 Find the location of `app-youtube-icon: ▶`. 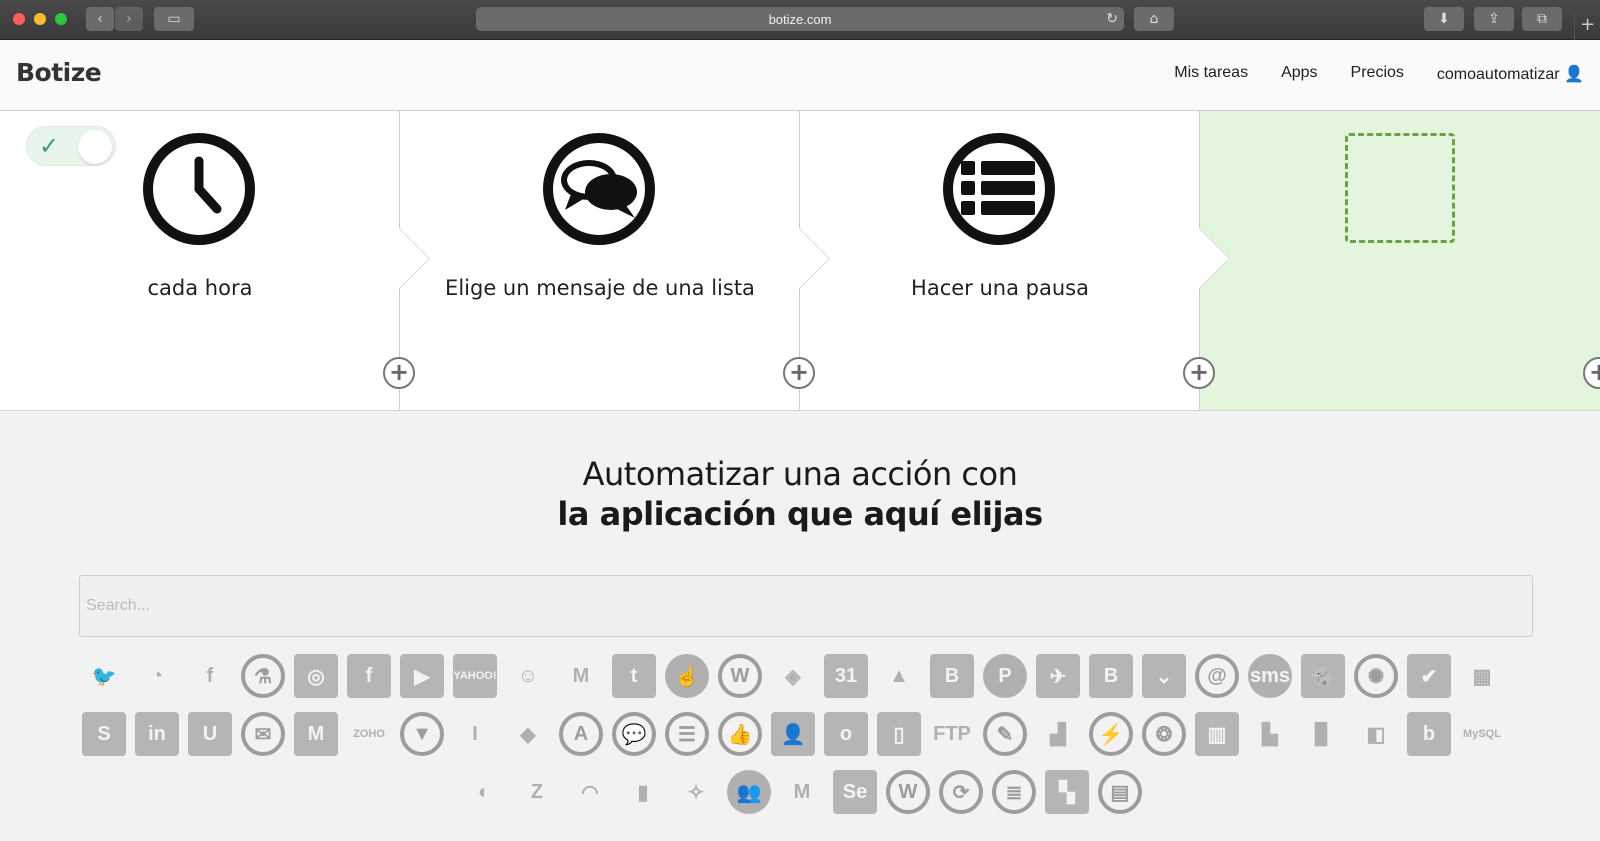

app-youtube-icon: ▶ is located at coordinates (422, 676).